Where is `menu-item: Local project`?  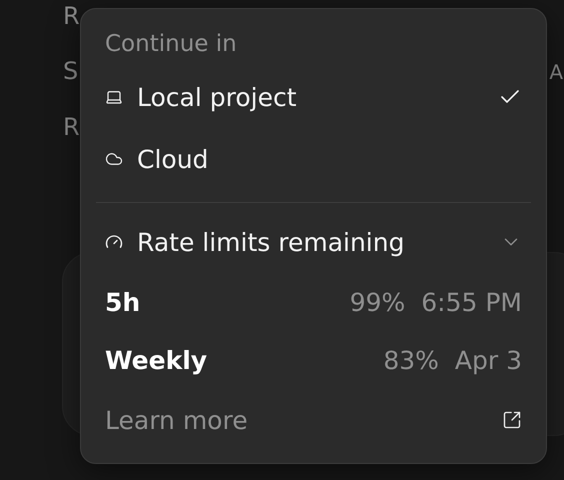 menu-item: Local project is located at coordinates (313, 97).